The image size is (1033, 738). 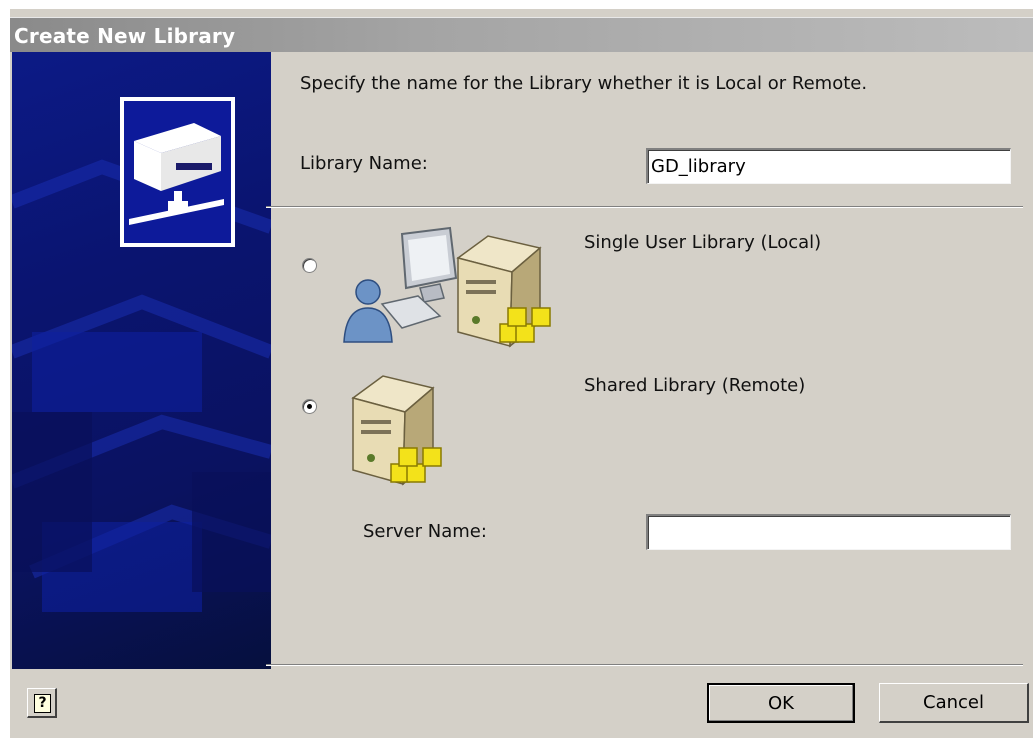 I want to click on user-computer-server-icon, so click(x=447, y=287).